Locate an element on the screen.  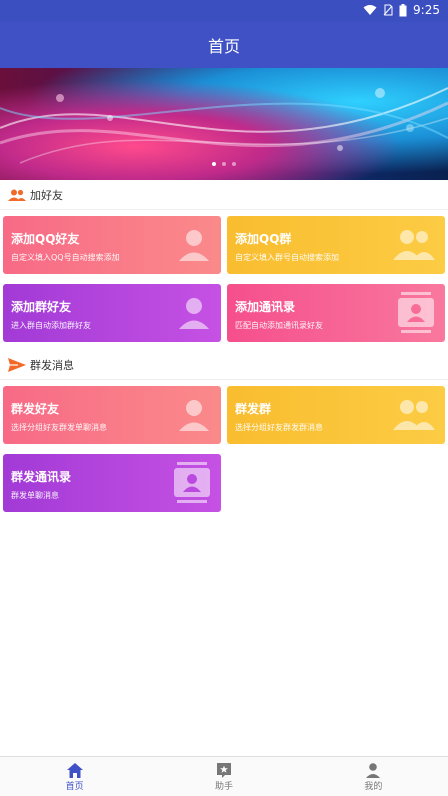
nav-helper: 助手 is located at coordinates (223, 776).